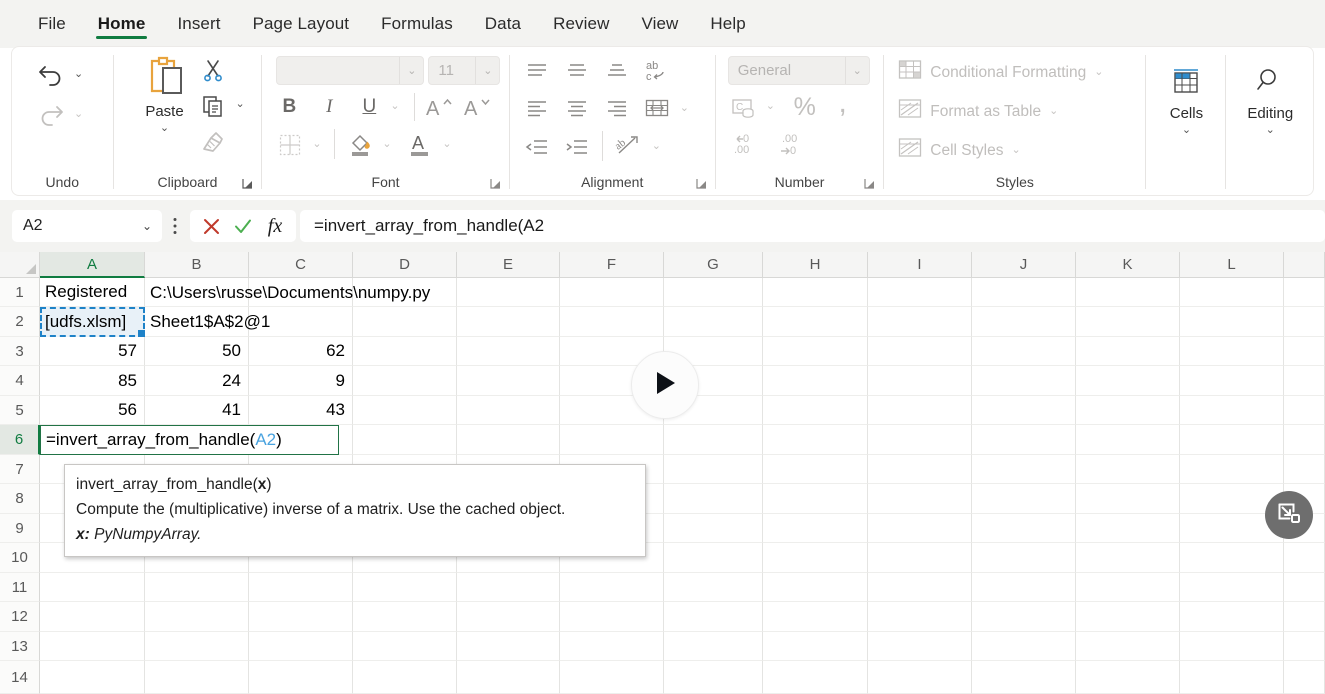 The height and width of the screenshot is (694, 1325). What do you see at coordinates (92, 410) in the screenshot?
I see `cell-A5: 56` at bounding box center [92, 410].